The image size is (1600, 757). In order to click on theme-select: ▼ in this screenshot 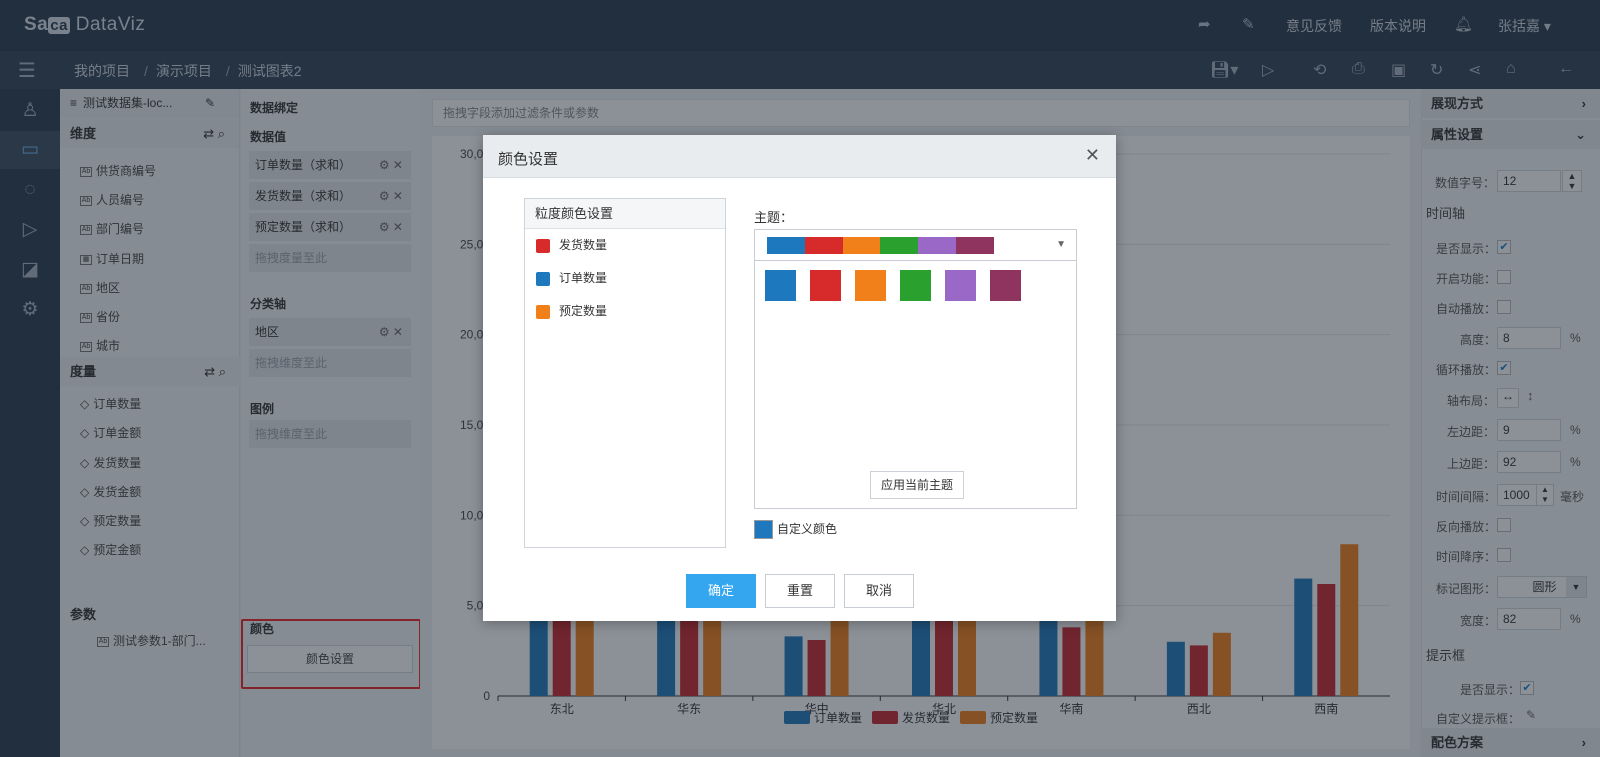, I will do `click(915, 245)`.